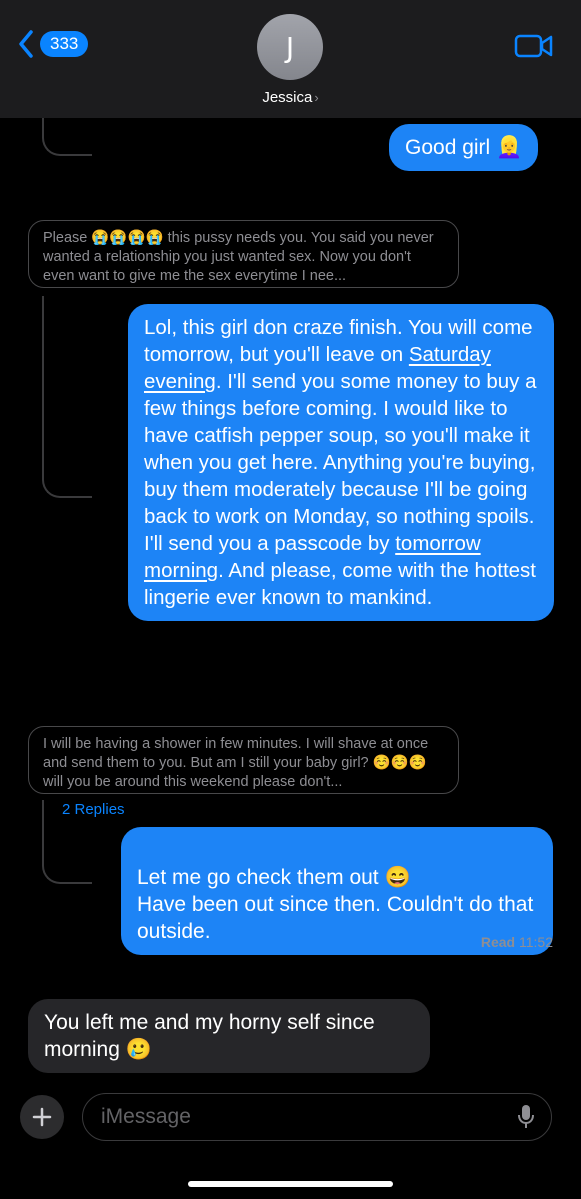 This screenshot has height=1199, width=581. Describe the element at coordinates (290, 1184) in the screenshot. I see `home-indicator` at that location.